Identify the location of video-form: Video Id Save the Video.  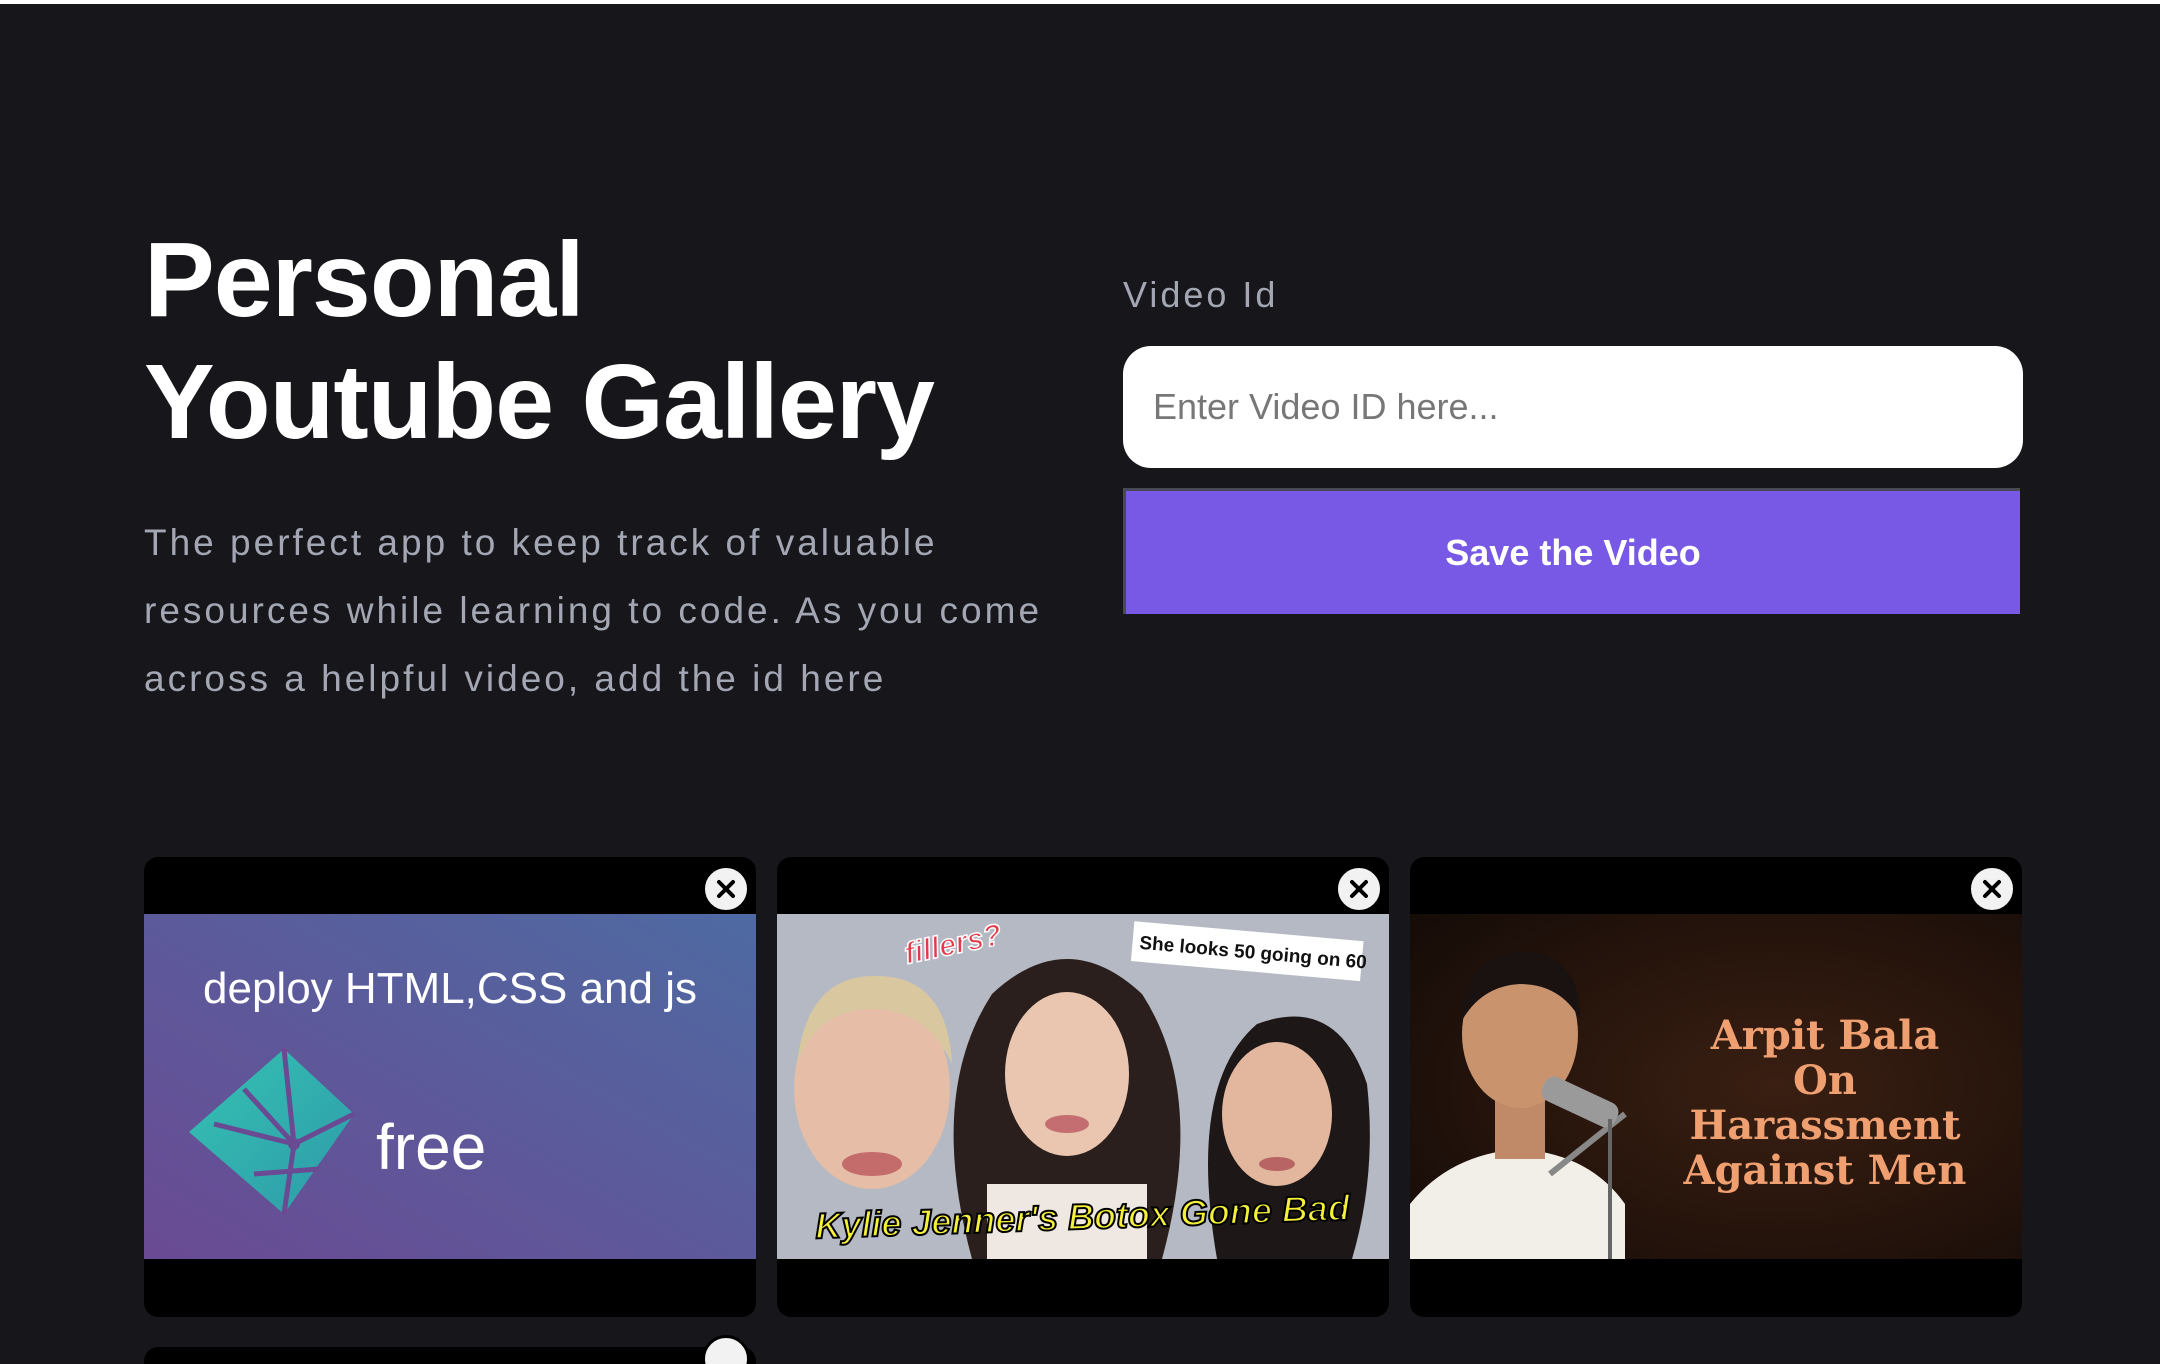
(1573, 444).